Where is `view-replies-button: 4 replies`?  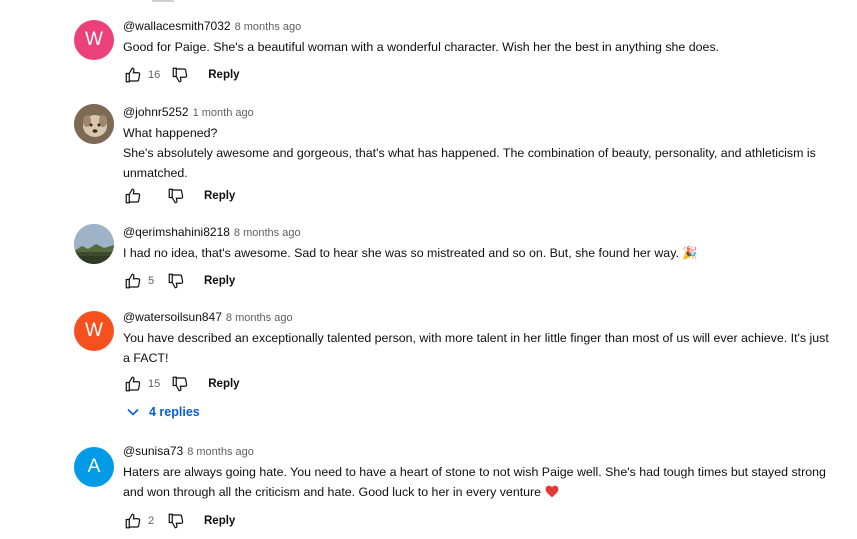
view-replies-button: 4 replies is located at coordinates (163, 412).